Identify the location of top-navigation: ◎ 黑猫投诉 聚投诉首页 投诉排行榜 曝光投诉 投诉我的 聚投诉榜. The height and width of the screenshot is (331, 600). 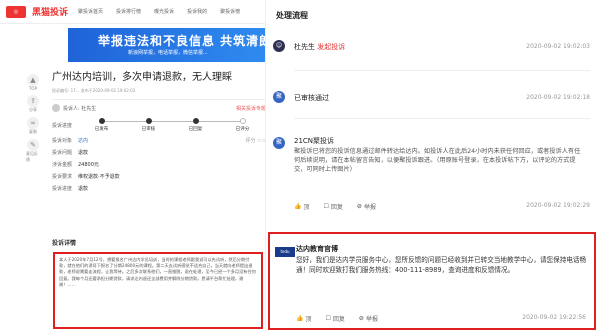
(132, 12).